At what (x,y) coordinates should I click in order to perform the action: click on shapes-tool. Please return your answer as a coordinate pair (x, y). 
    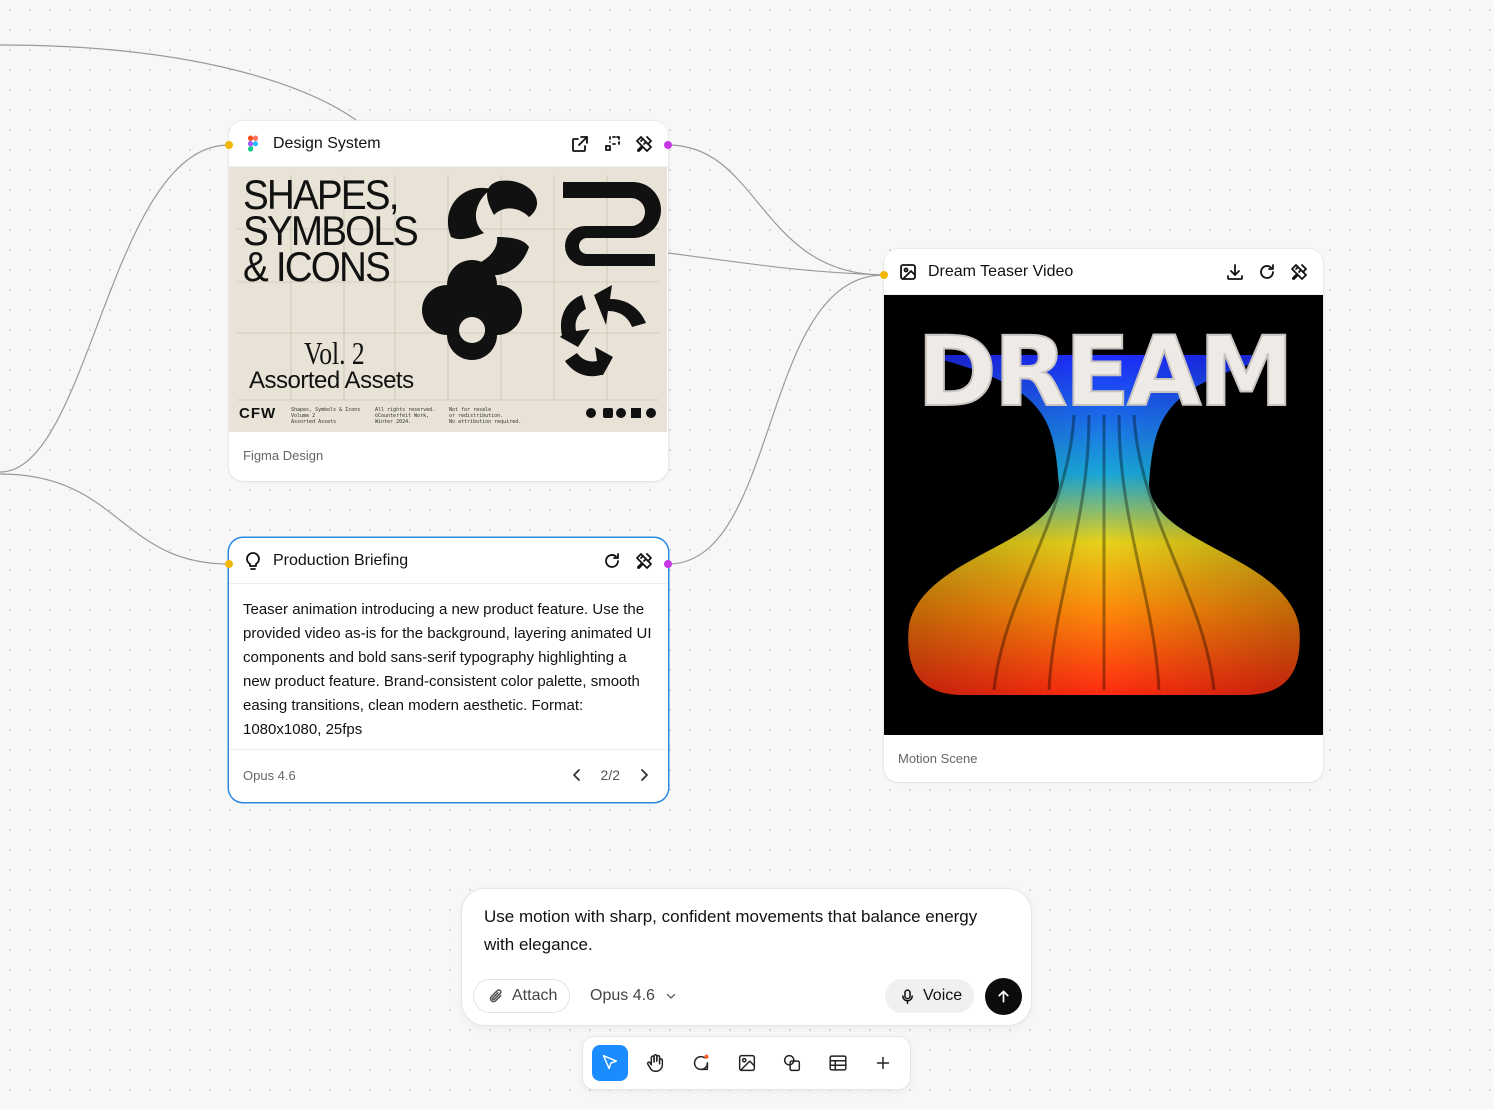
    Looking at the image, I should click on (792, 1063).